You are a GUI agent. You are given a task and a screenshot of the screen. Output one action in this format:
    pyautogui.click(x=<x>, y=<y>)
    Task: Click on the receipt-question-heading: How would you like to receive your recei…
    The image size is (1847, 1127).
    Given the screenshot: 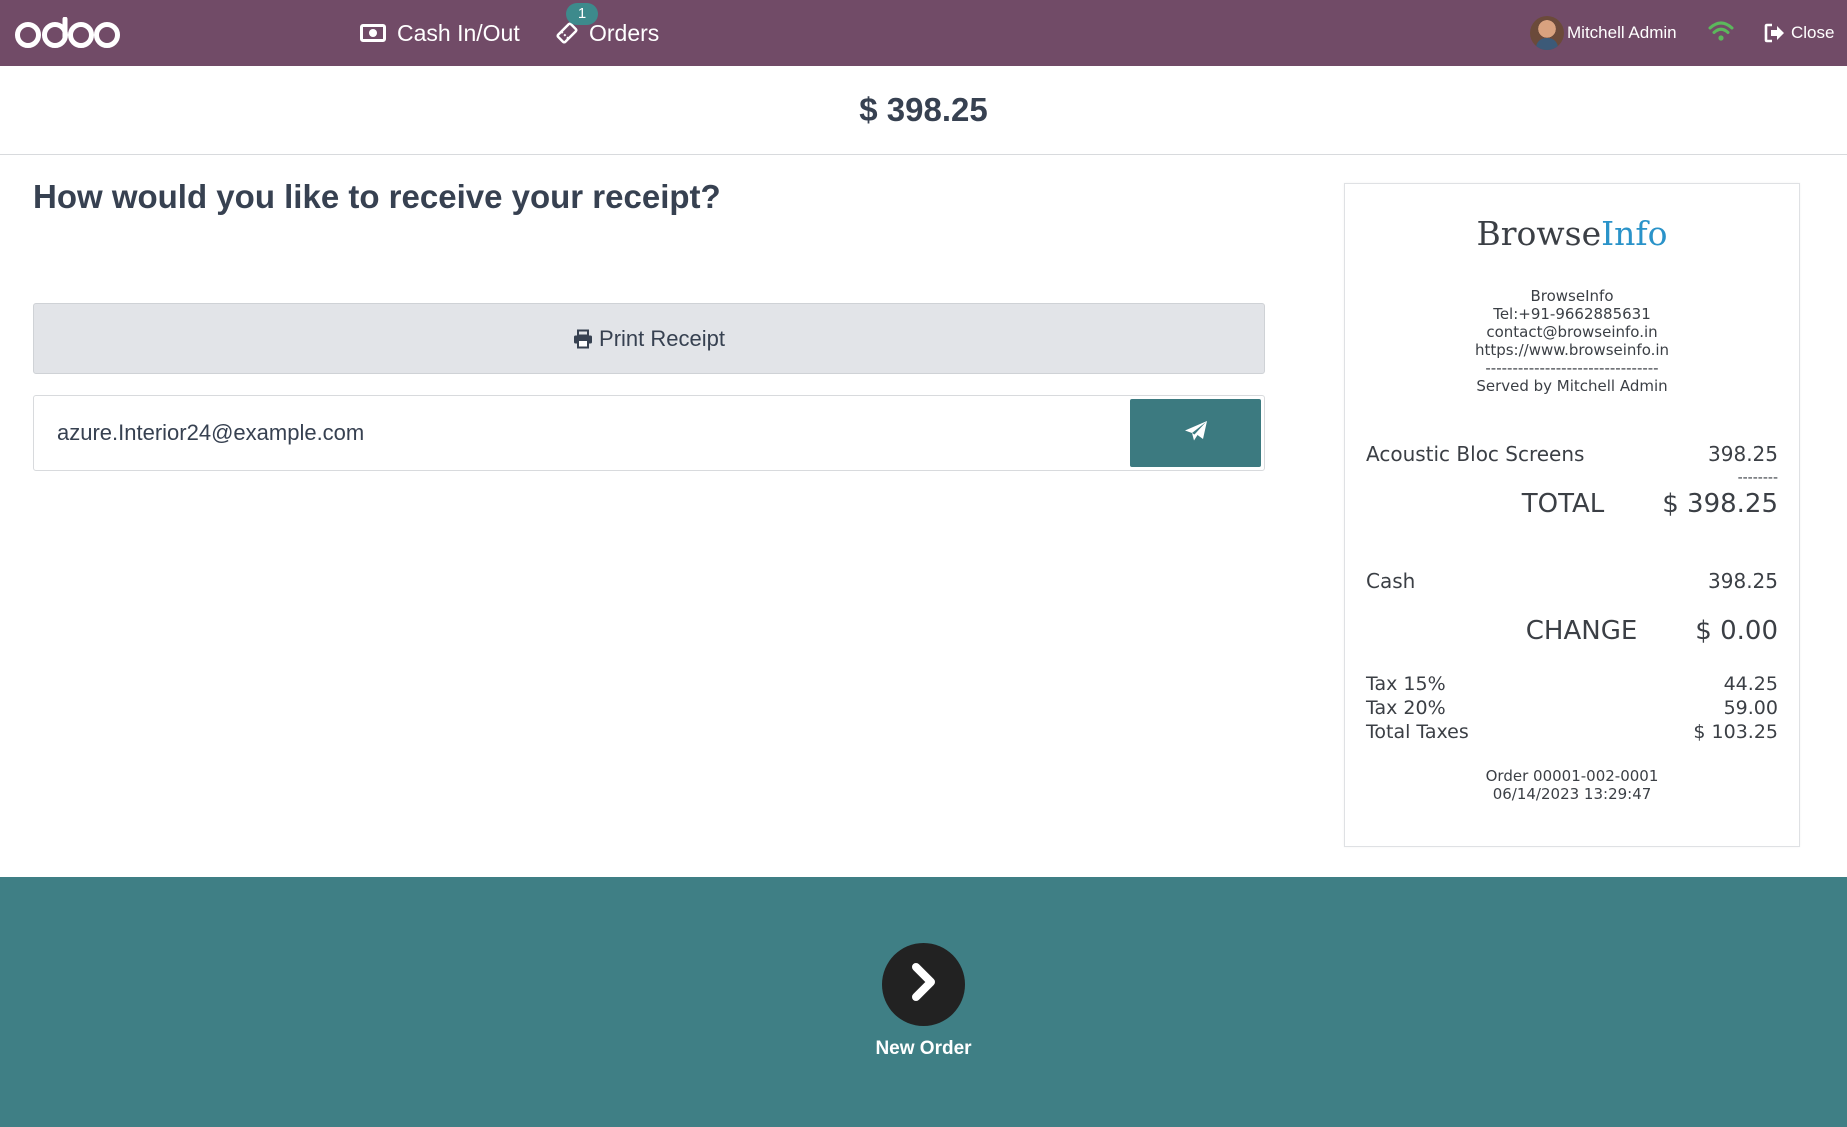 What is the action you would take?
    pyautogui.click(x=377, y=196)
    